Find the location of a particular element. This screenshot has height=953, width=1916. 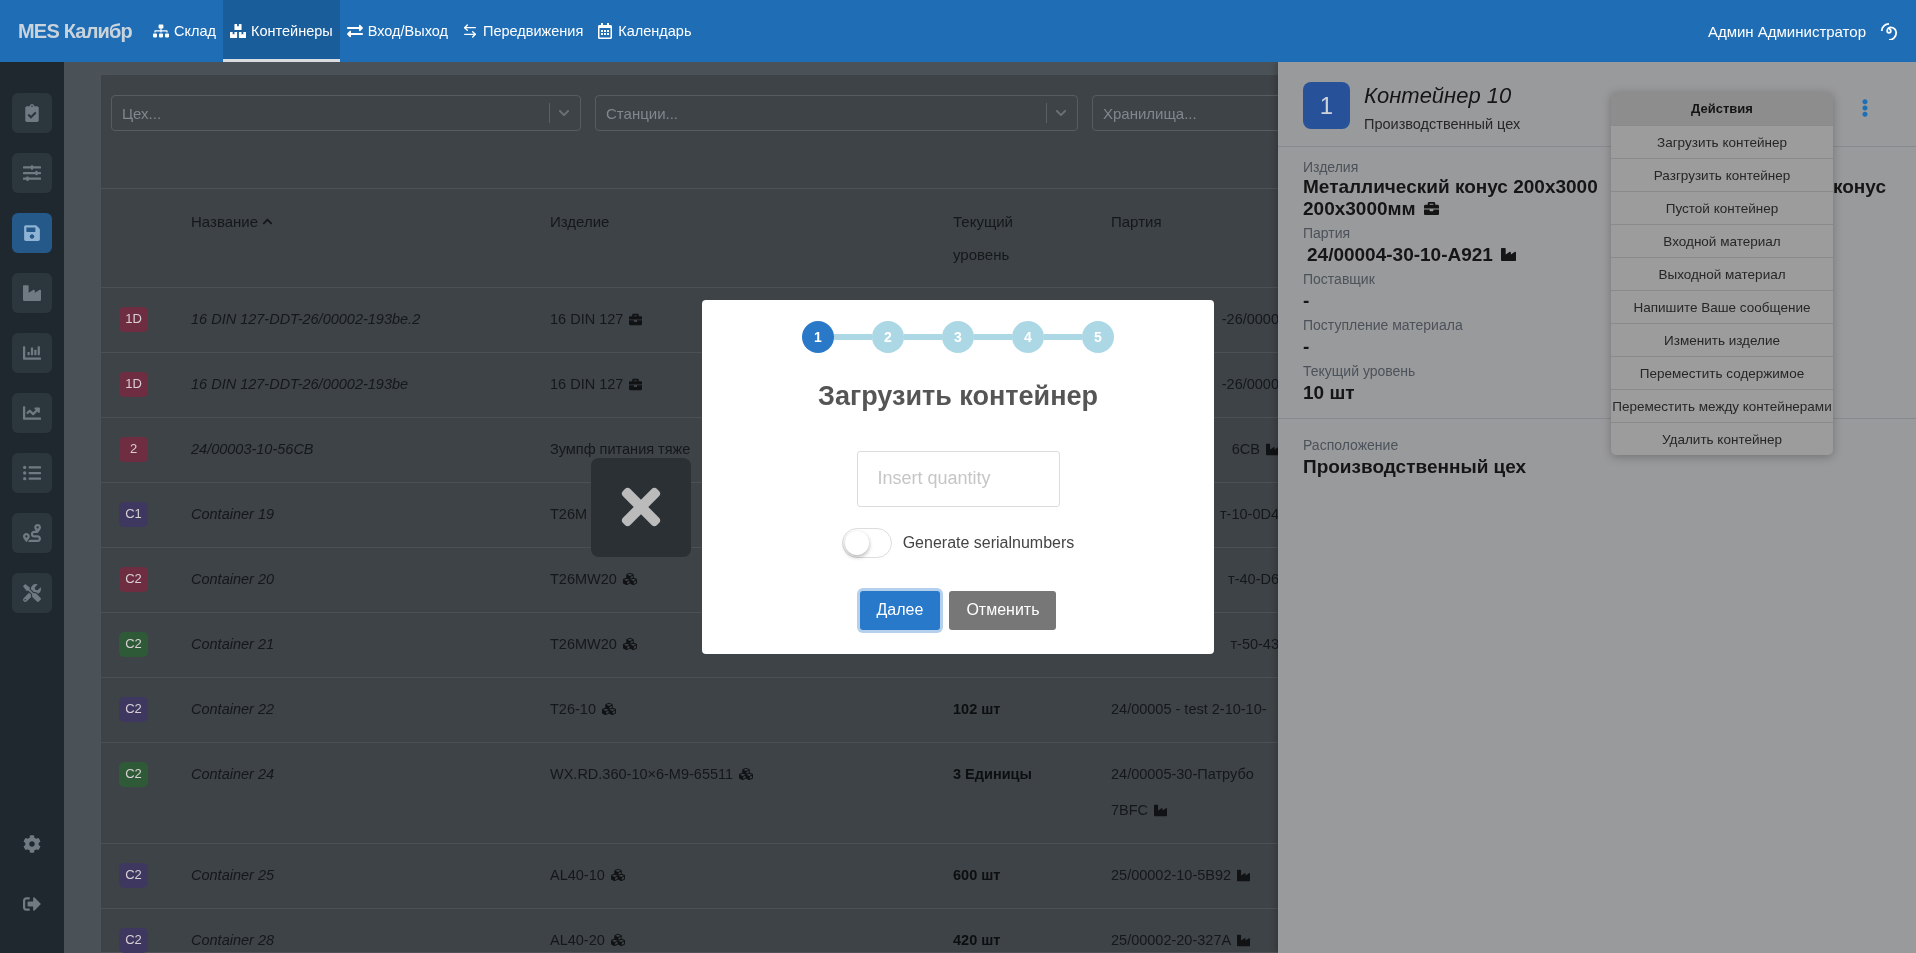

step-indicator: 3 is located at coordinates (958, 336).